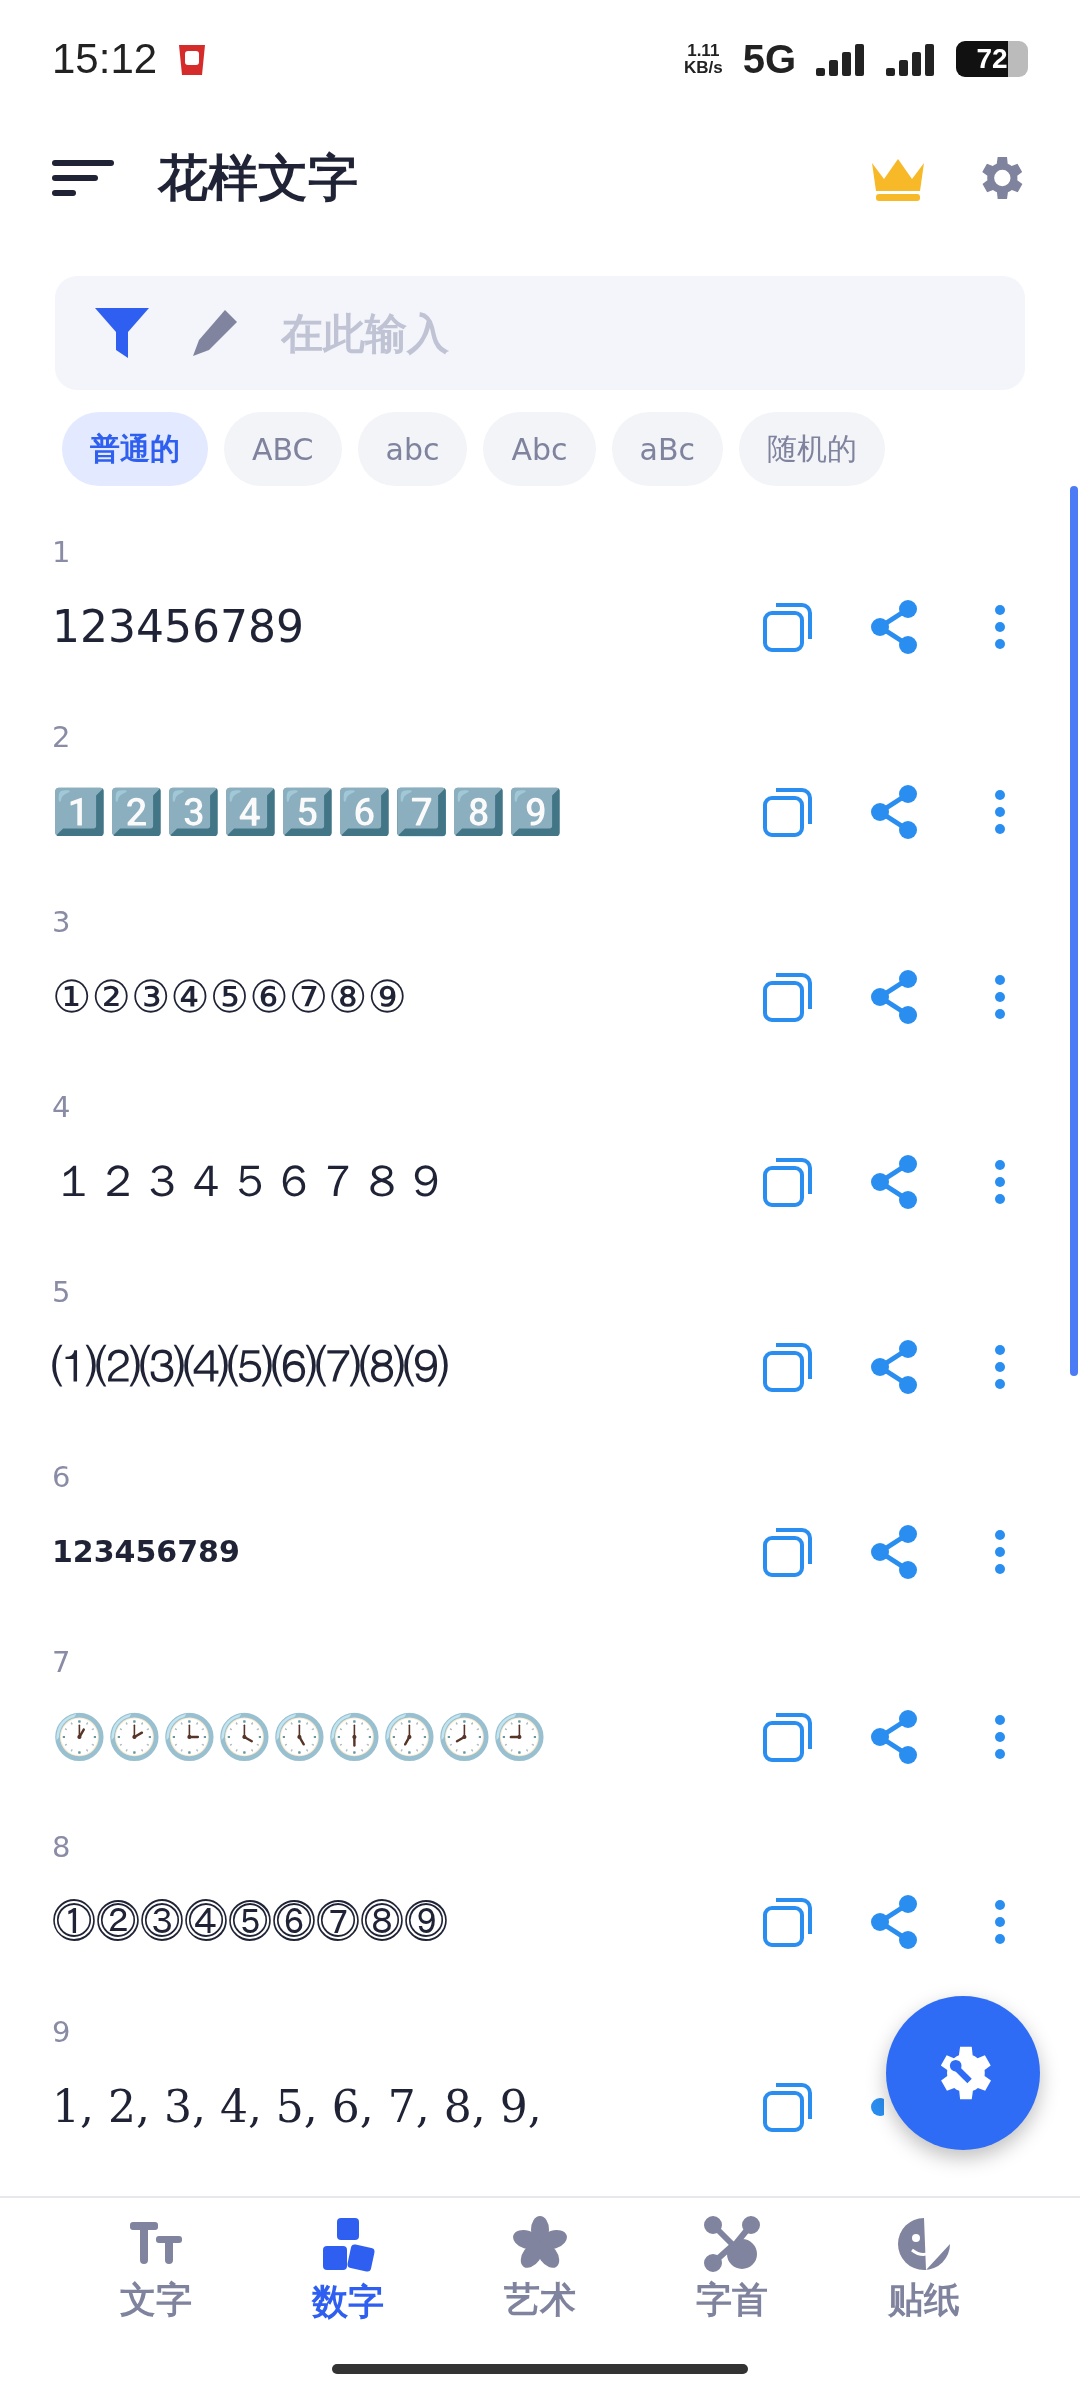 The height and width of the screenshot is (2400, 1080). I want to click on result-number: 1, so click(61, 551).